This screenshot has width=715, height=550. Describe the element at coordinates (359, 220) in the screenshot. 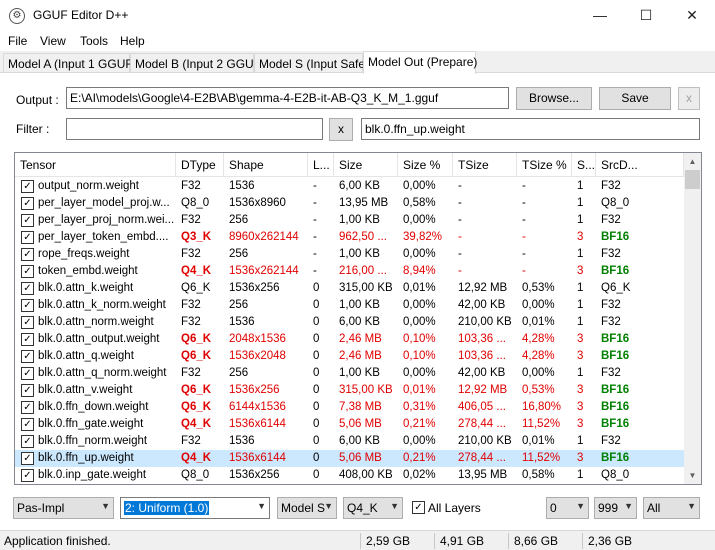

I see `cell-size: 1,00 KB` at that location.